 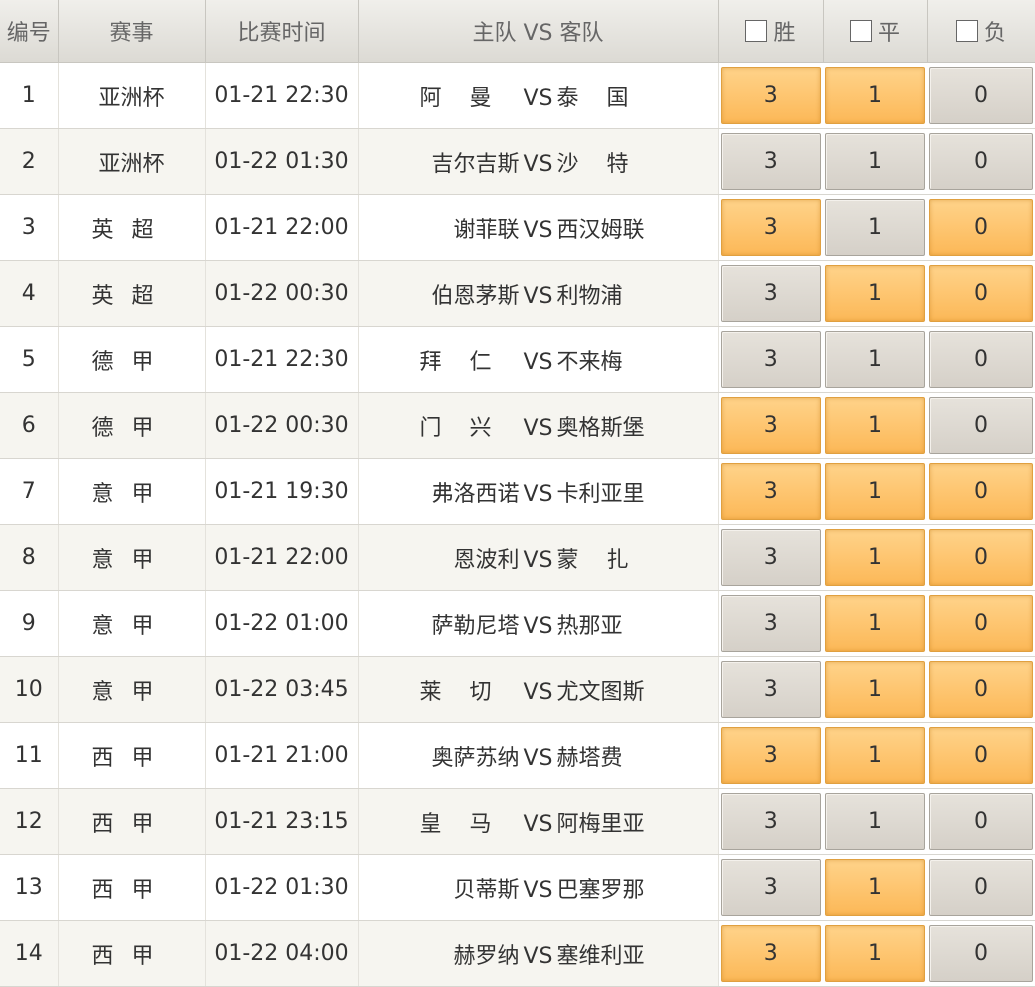 What do you see at coordinates (860, 30) in the screenshot?
I see `select-all-draw-checkbox` at bounding box center [860, 30].